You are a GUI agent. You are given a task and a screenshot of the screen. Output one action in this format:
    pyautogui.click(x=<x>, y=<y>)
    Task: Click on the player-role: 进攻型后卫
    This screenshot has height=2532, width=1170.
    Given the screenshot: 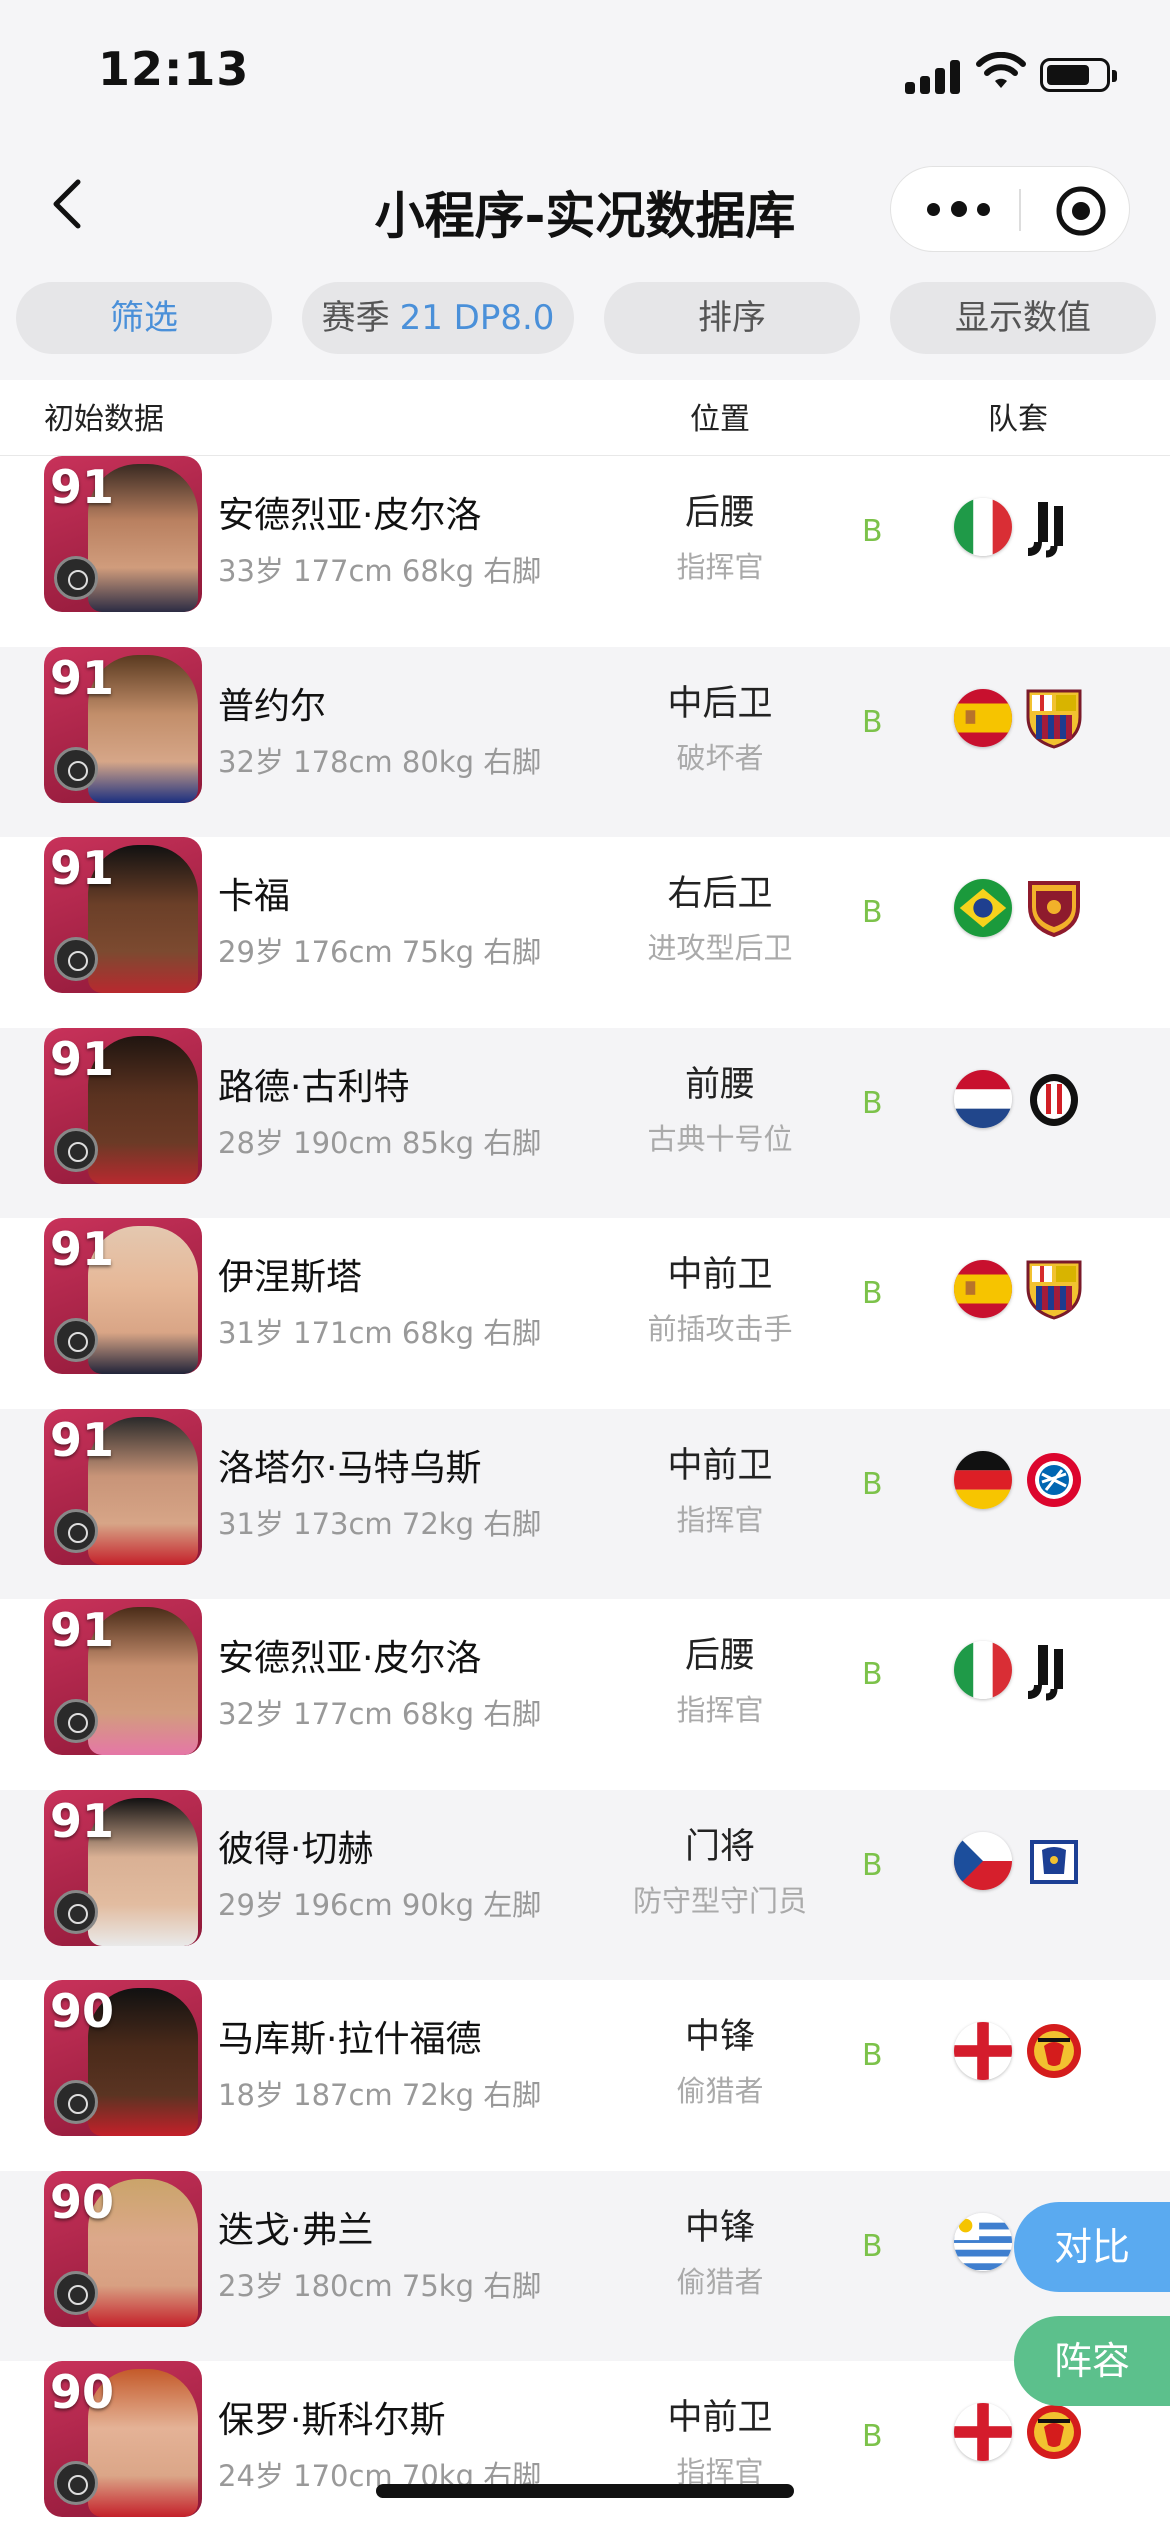 What is the action you would take?
    pyautogui.click(x=720, y=948)
    